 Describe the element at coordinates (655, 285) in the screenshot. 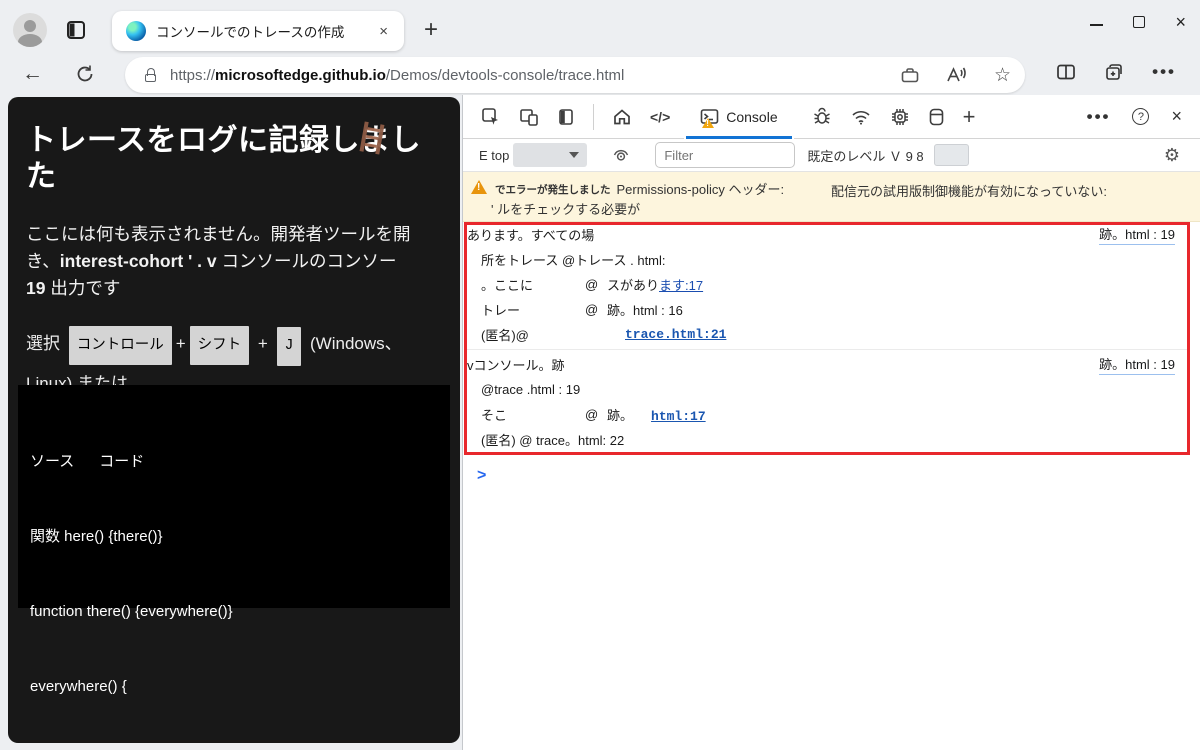

I see `stack-location: スがあります:17` at that location.